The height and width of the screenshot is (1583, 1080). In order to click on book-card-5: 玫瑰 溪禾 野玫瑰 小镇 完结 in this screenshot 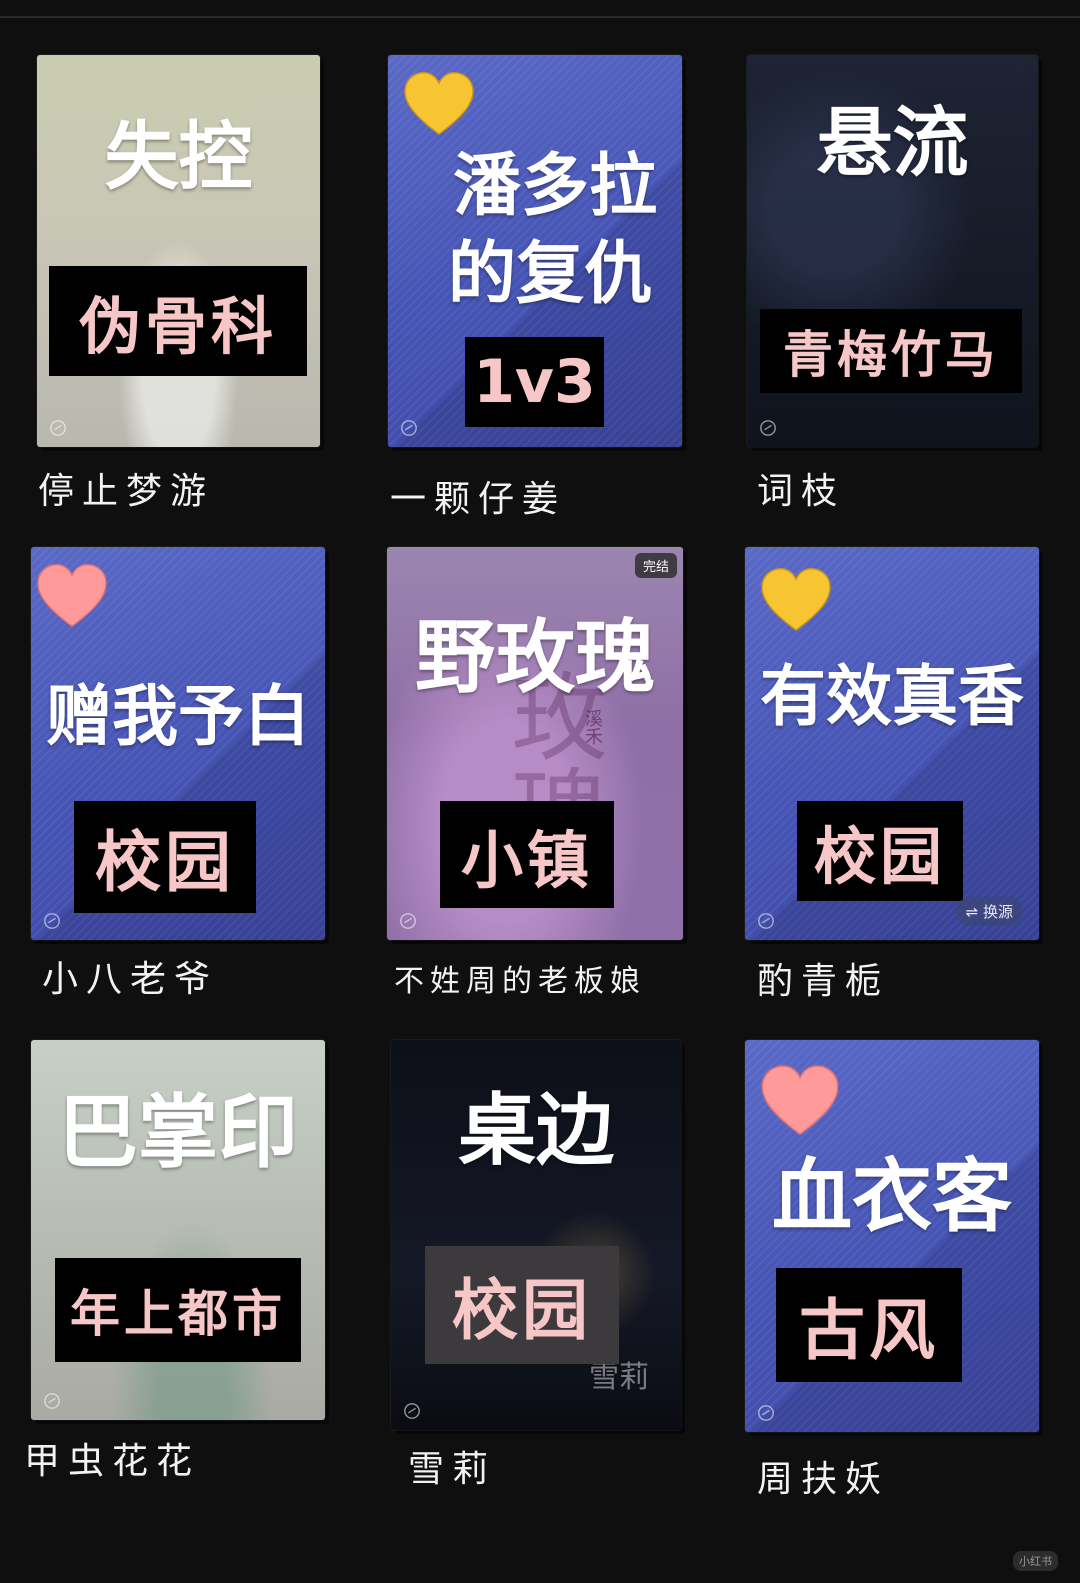, I will do `click(535, 743)`.